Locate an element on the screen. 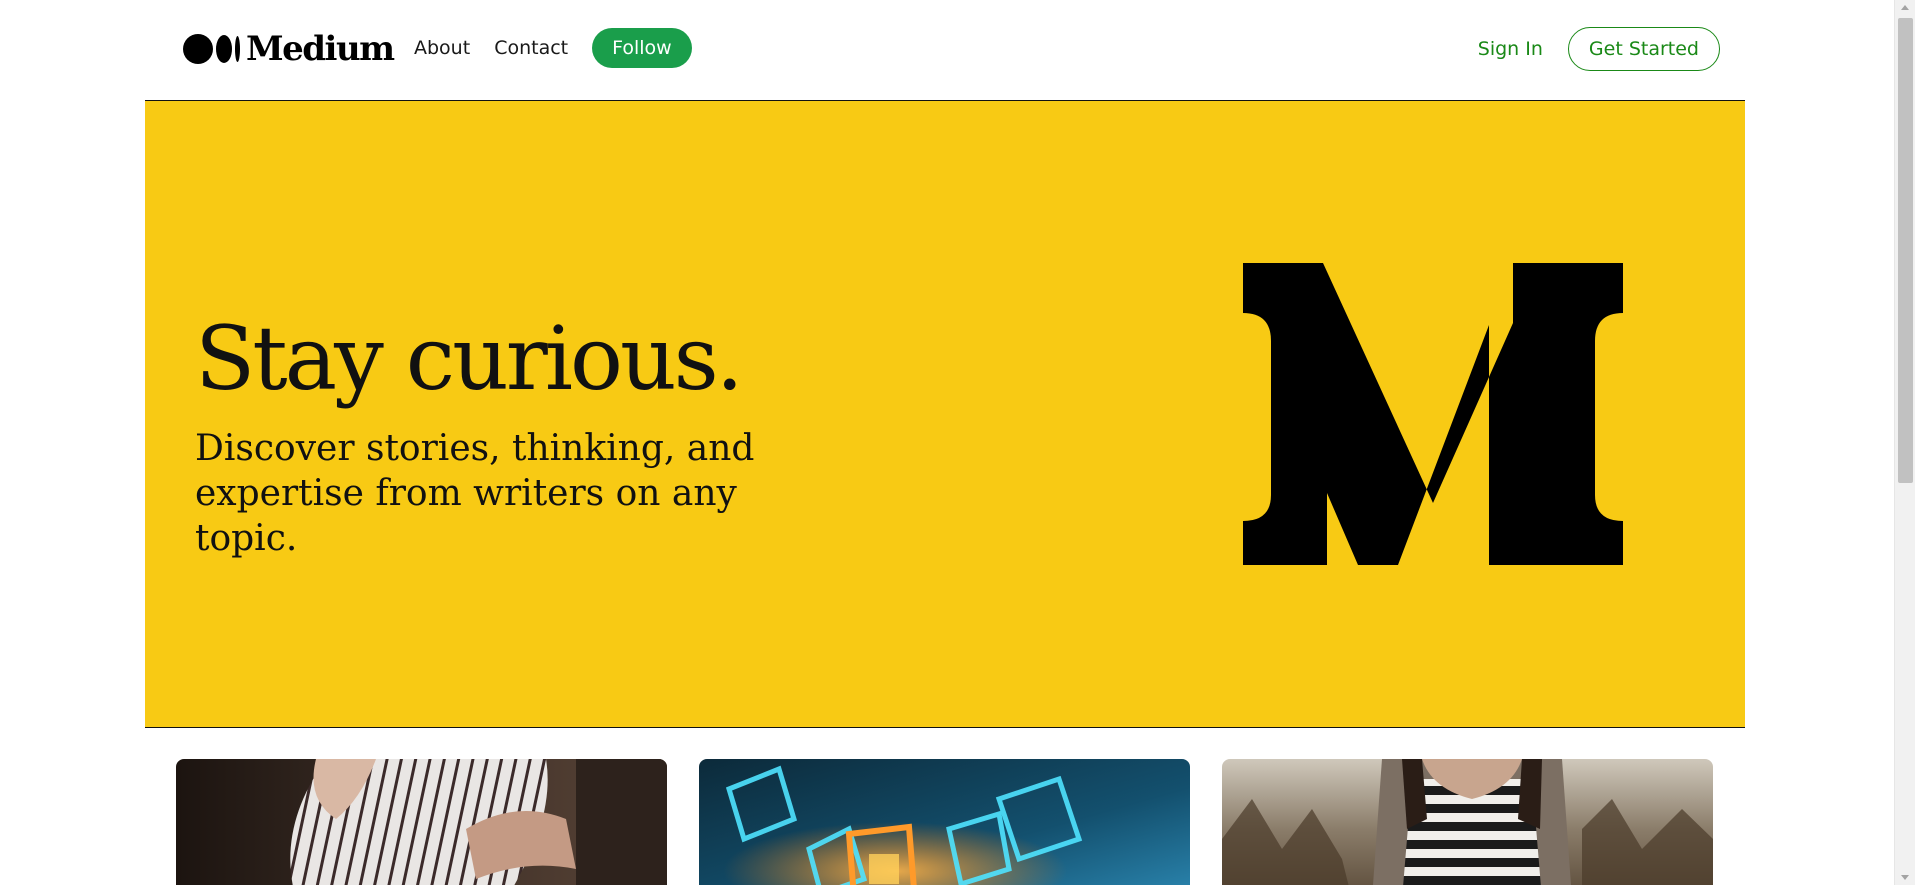 The width and height of the screenshot is (1915, 885). nav-contact-link: Contact is located at coordinates (531, 48).